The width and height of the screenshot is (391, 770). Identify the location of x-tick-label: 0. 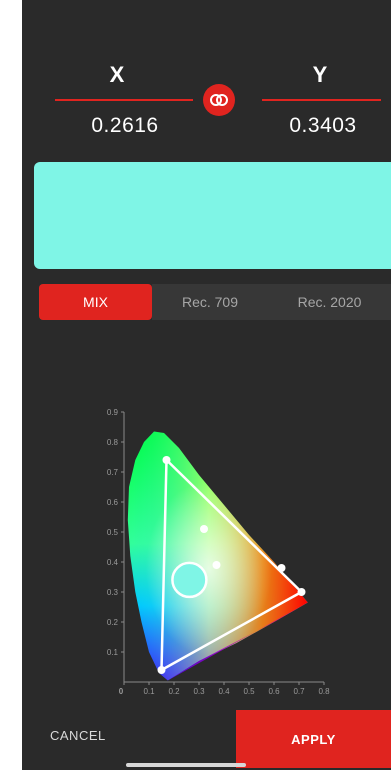
(121, 691).